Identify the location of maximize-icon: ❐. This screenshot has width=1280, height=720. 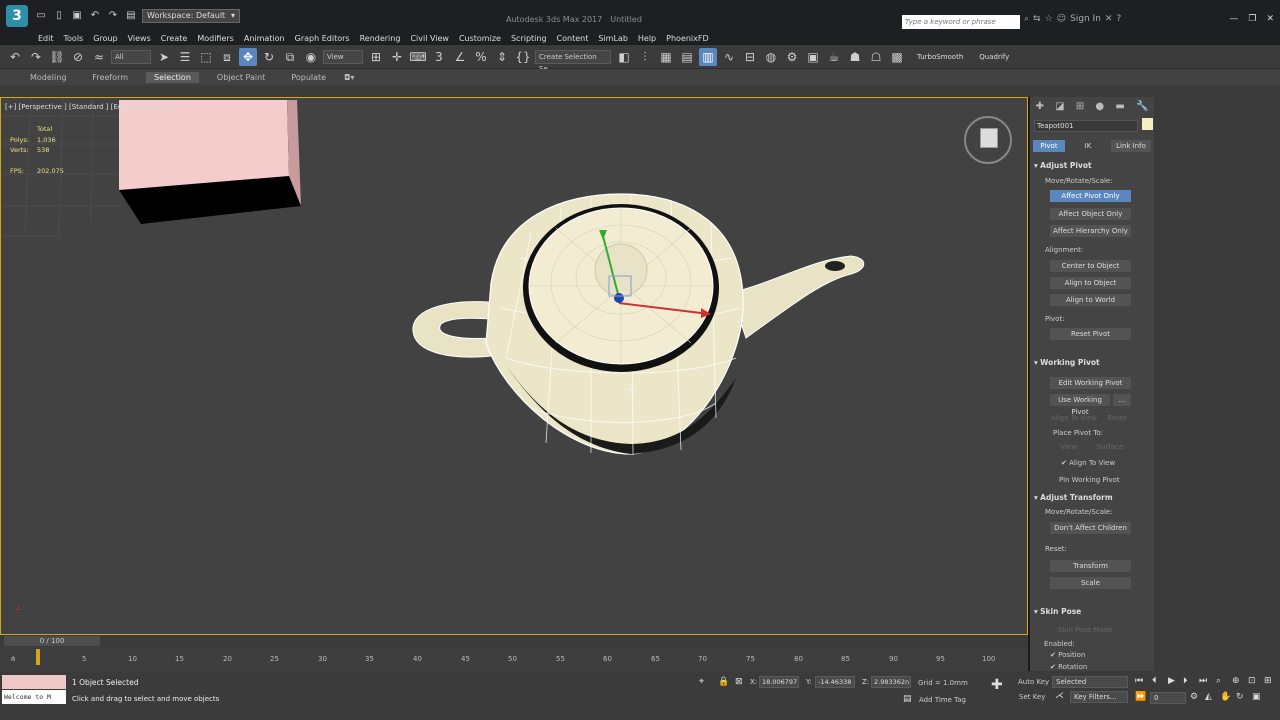
(1252, 19).